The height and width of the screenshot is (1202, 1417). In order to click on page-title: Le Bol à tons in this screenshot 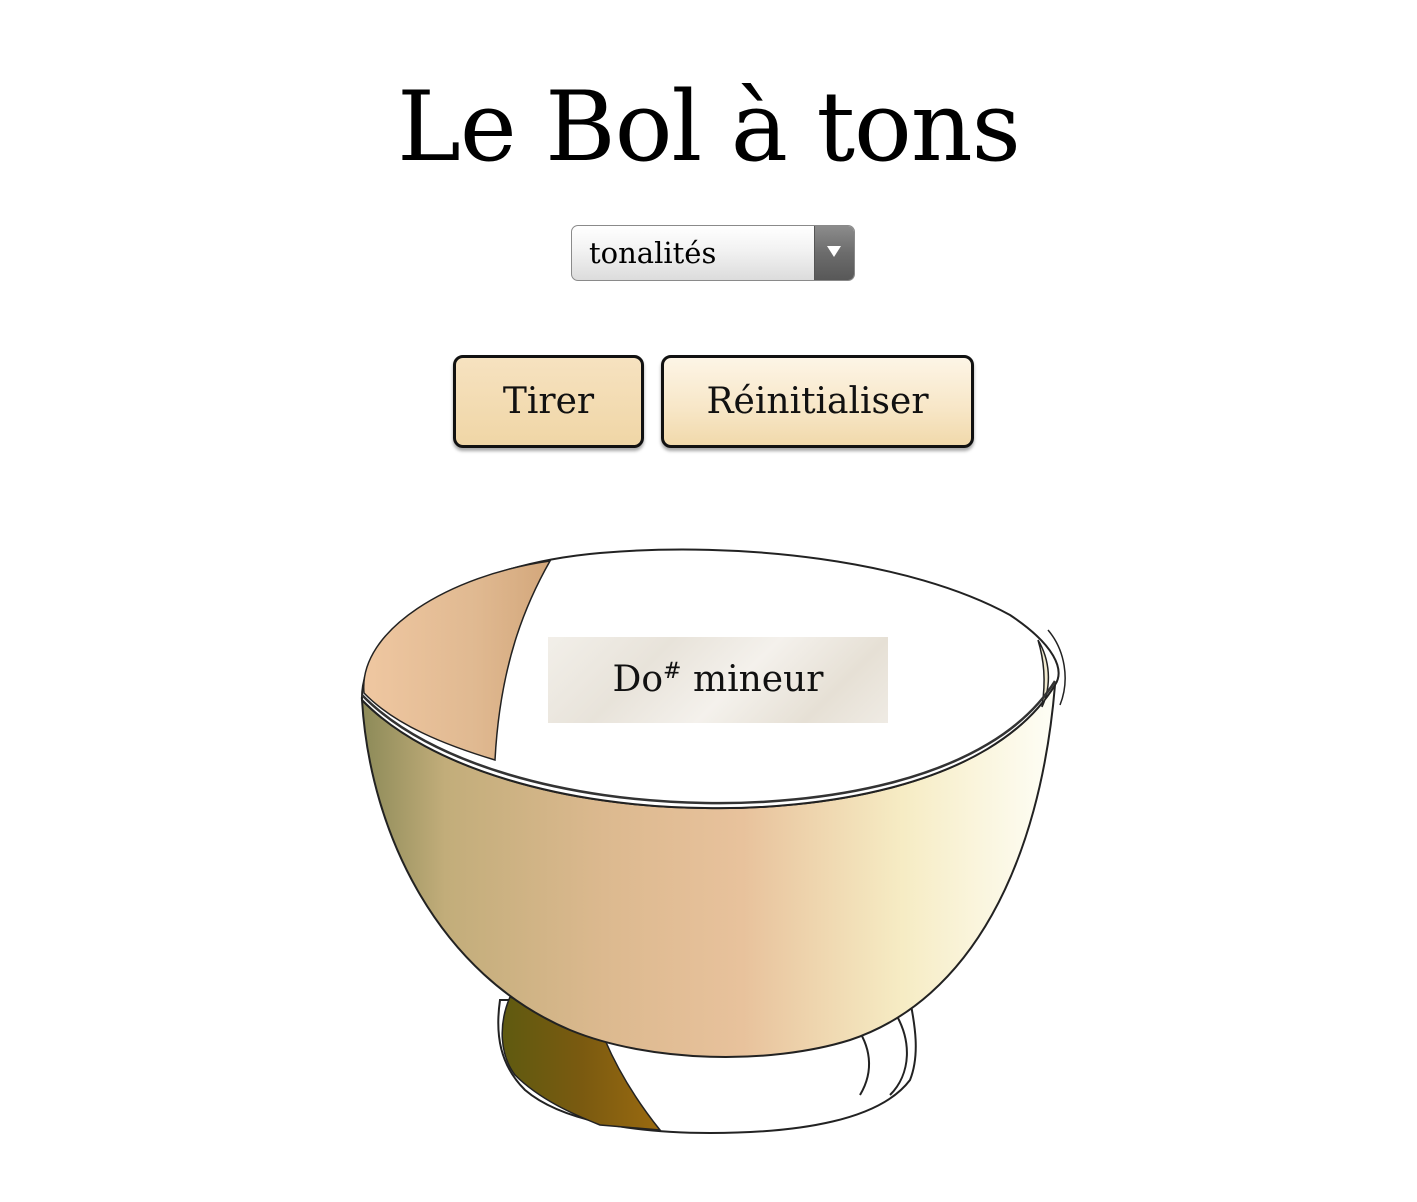, I will do `click(709, 127)`.